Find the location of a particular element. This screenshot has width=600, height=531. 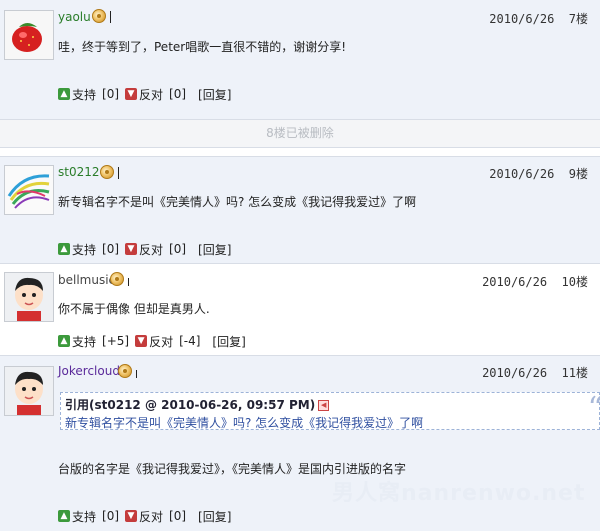

back-arrow-icon: ◀ is located at coordinates (324, 405).